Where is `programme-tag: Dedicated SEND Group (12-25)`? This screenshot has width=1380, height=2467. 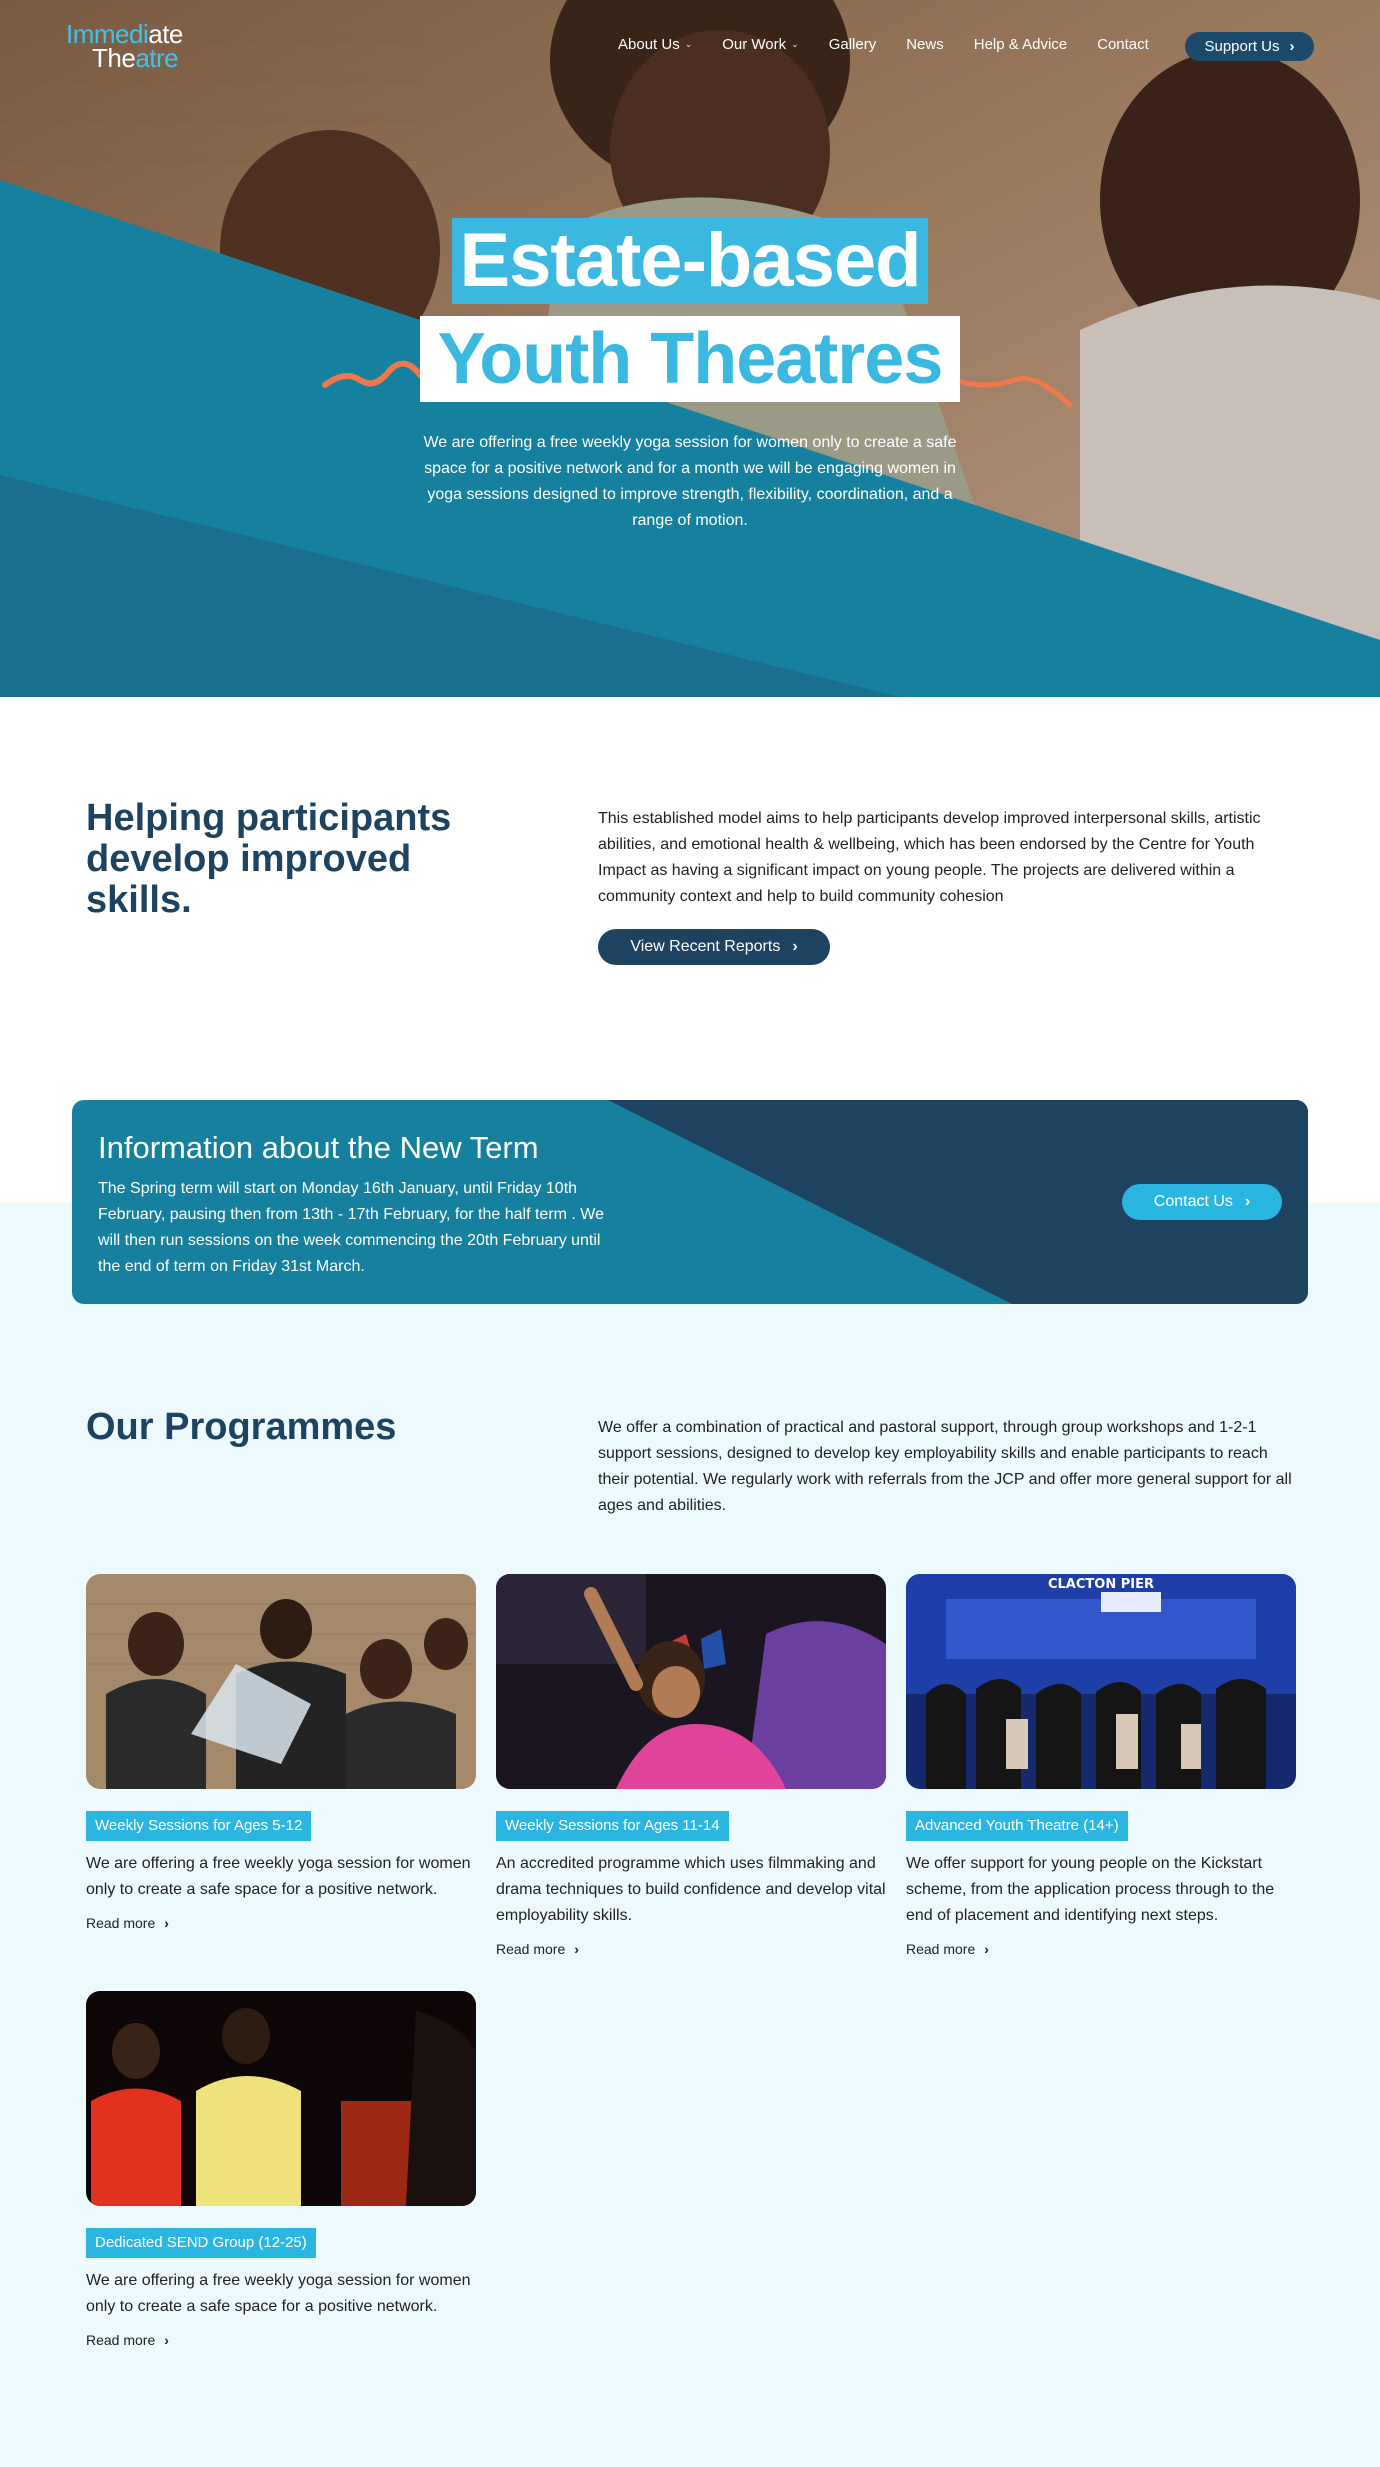
programme-tag: Dedicated SEND Group (12-25) is located at coordinates (201, 2243).